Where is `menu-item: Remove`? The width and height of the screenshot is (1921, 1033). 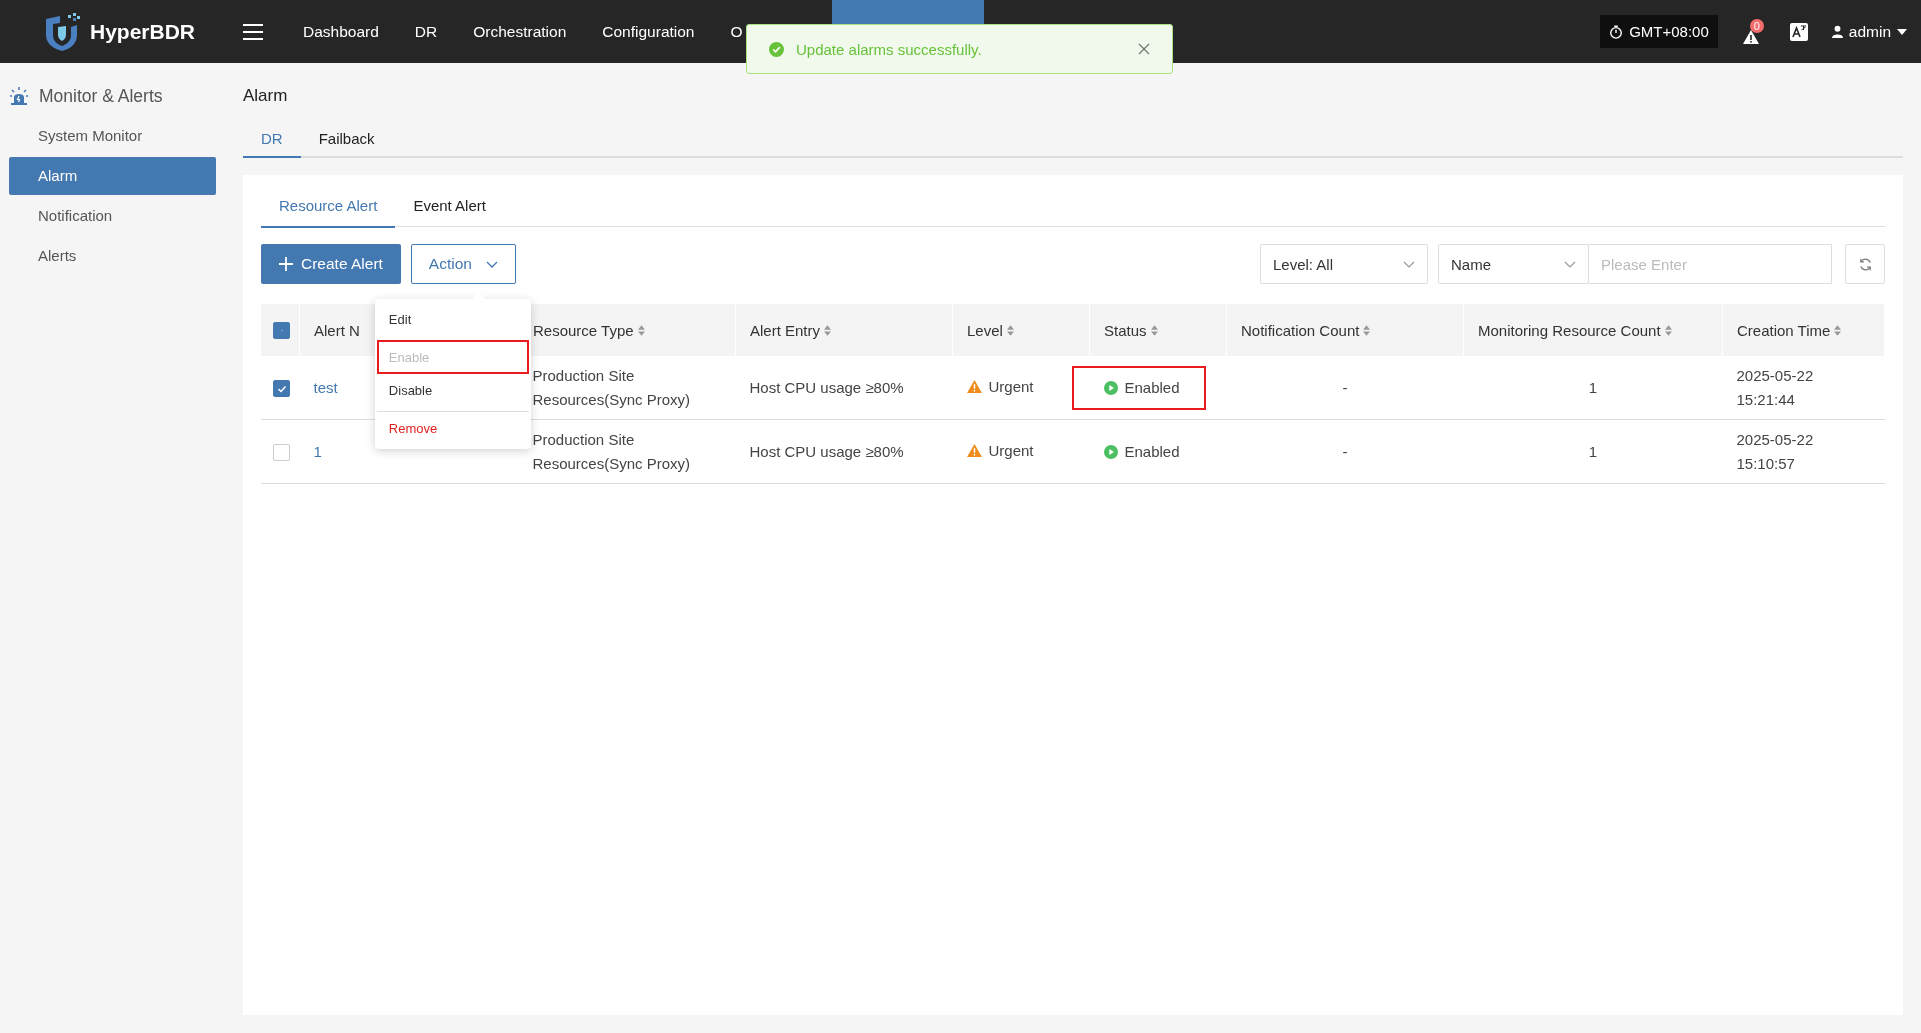 menu-item: Remove is located at coordinates (452, 428).